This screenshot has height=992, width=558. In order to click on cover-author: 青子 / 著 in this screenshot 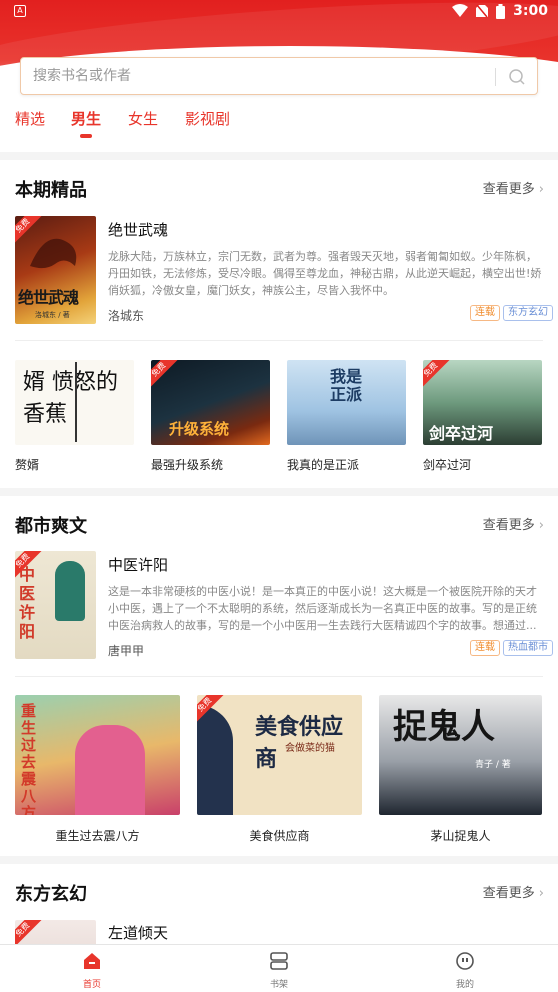, I will do `click(493, 765)`.